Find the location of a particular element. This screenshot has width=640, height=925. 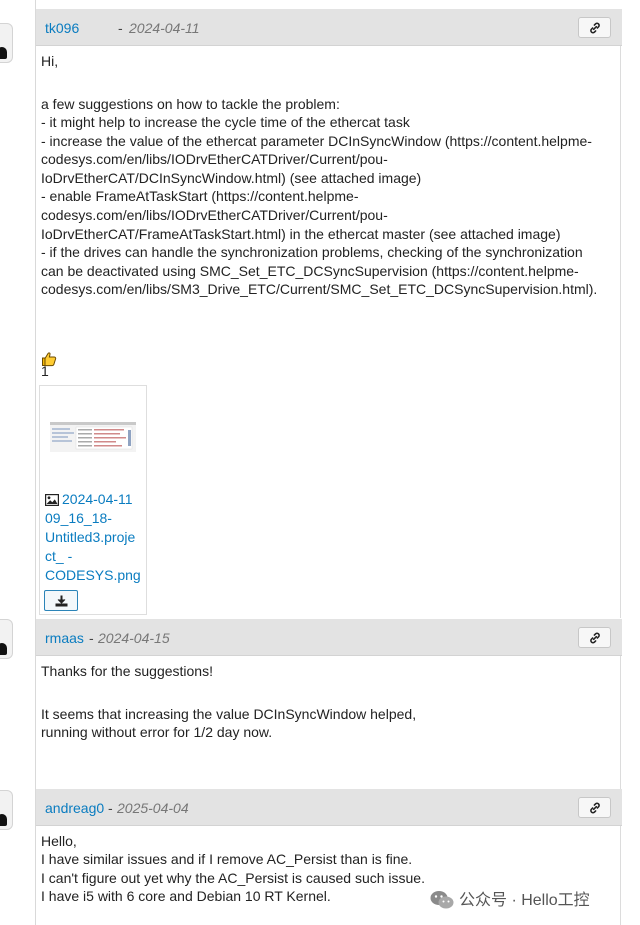

post-date: 2024-04-15 is located at coordinates (134, 638).